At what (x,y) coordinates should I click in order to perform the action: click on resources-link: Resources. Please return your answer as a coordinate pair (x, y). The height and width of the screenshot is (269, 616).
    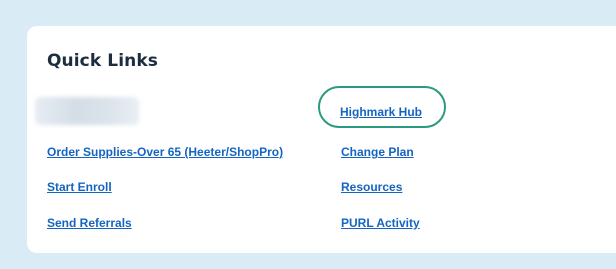
    Looking at the image, I should click on (371, 187).